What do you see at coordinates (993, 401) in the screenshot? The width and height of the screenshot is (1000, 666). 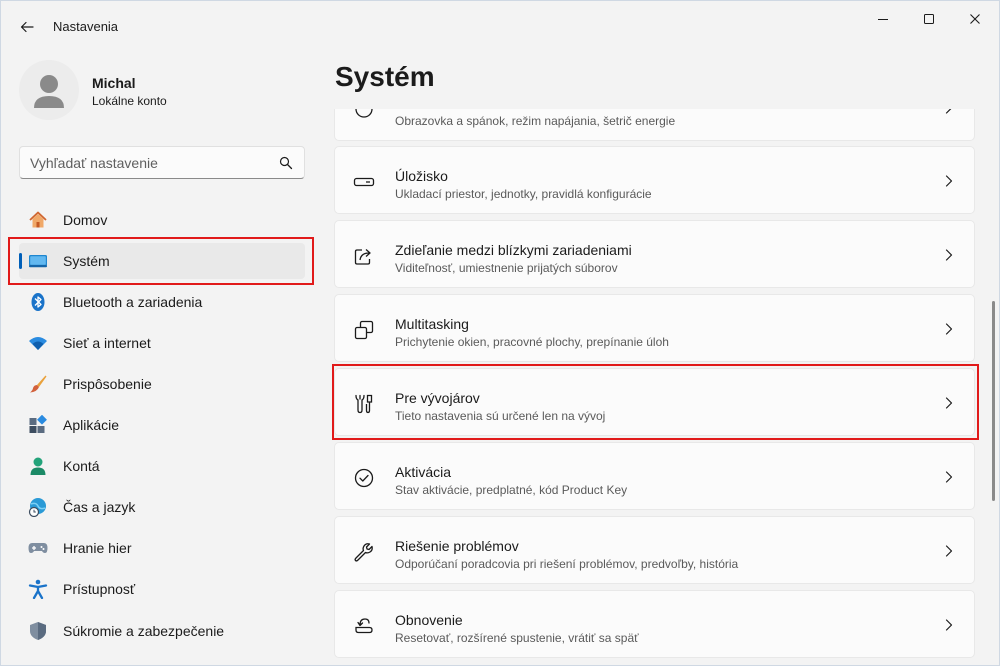 I see `scrollbar-thumb` at bounding box center [993, 401].